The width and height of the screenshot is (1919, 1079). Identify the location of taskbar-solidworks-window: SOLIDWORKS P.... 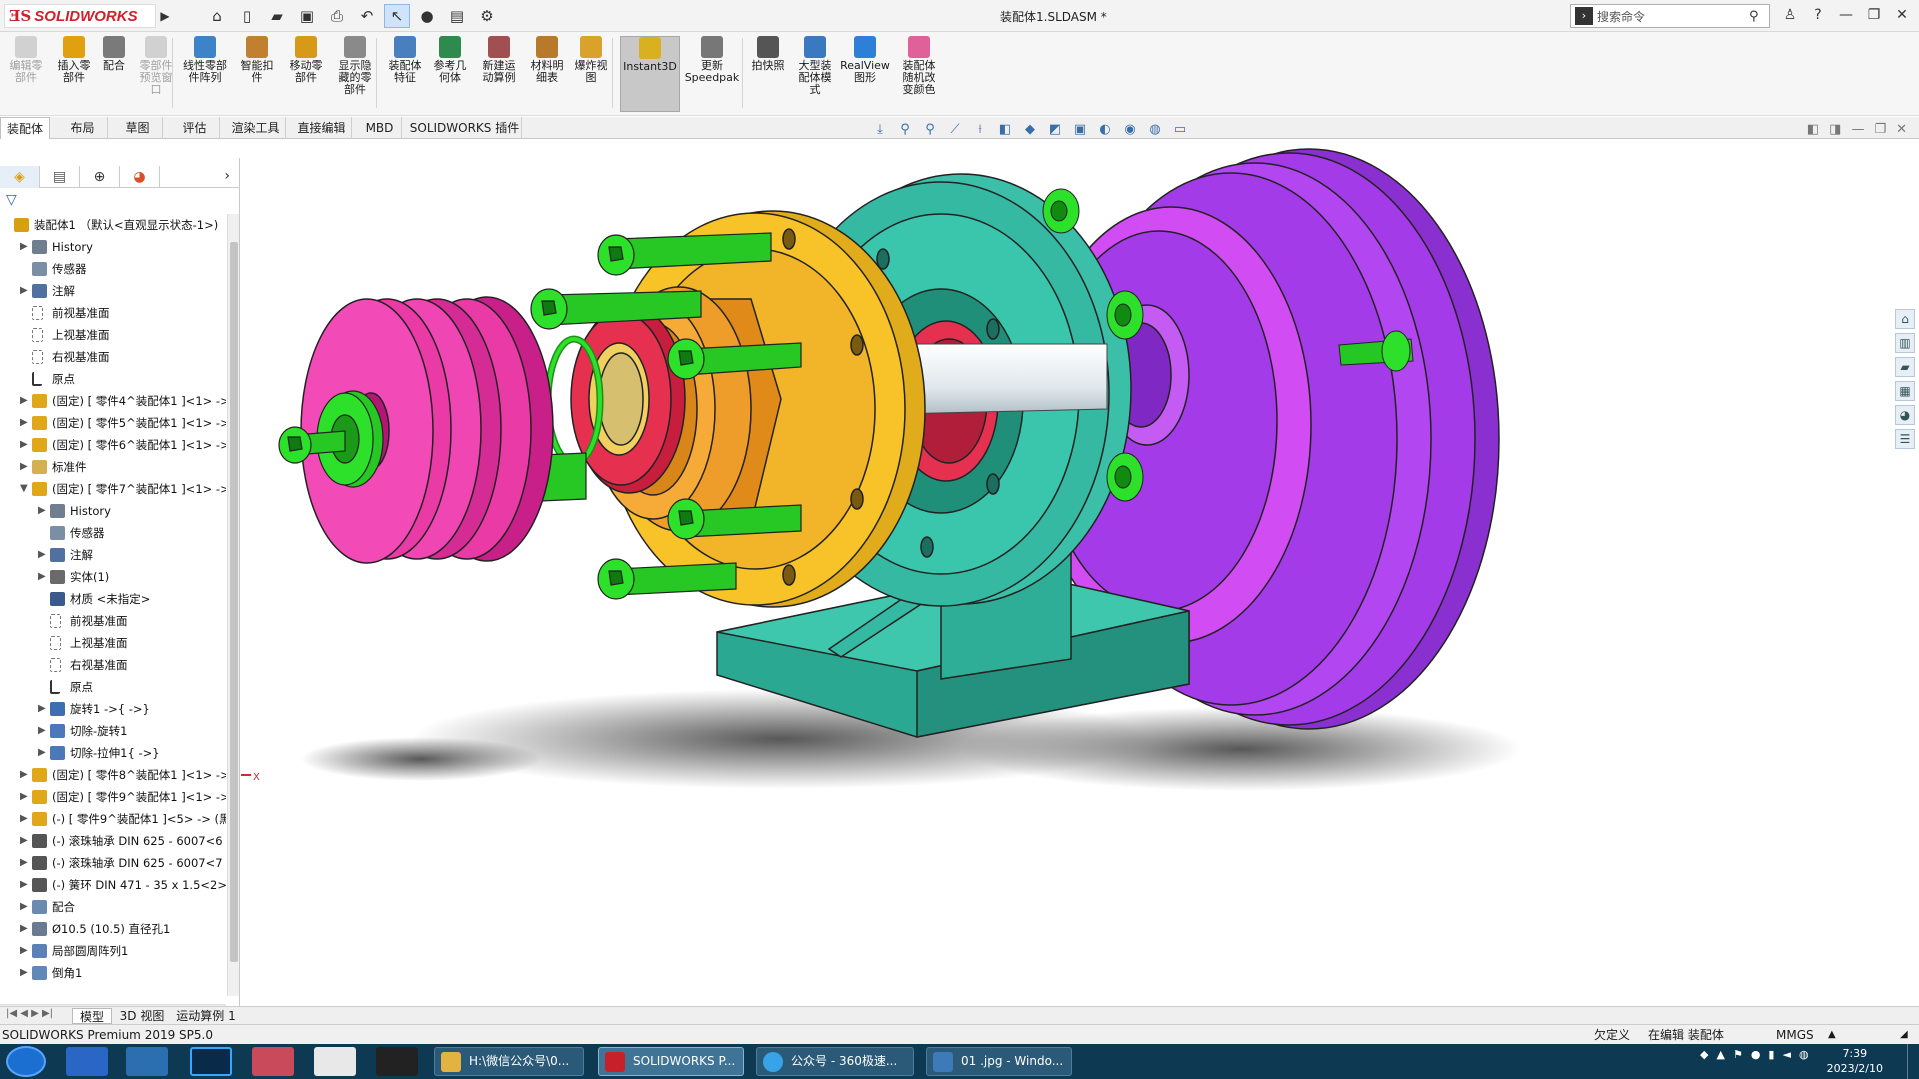
(671, 1061).